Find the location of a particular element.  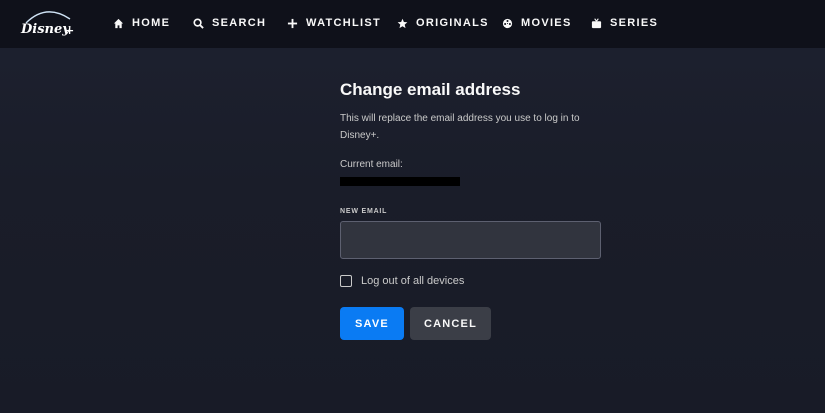

nav-home-label: HOME is located at coordinates (151, 23).